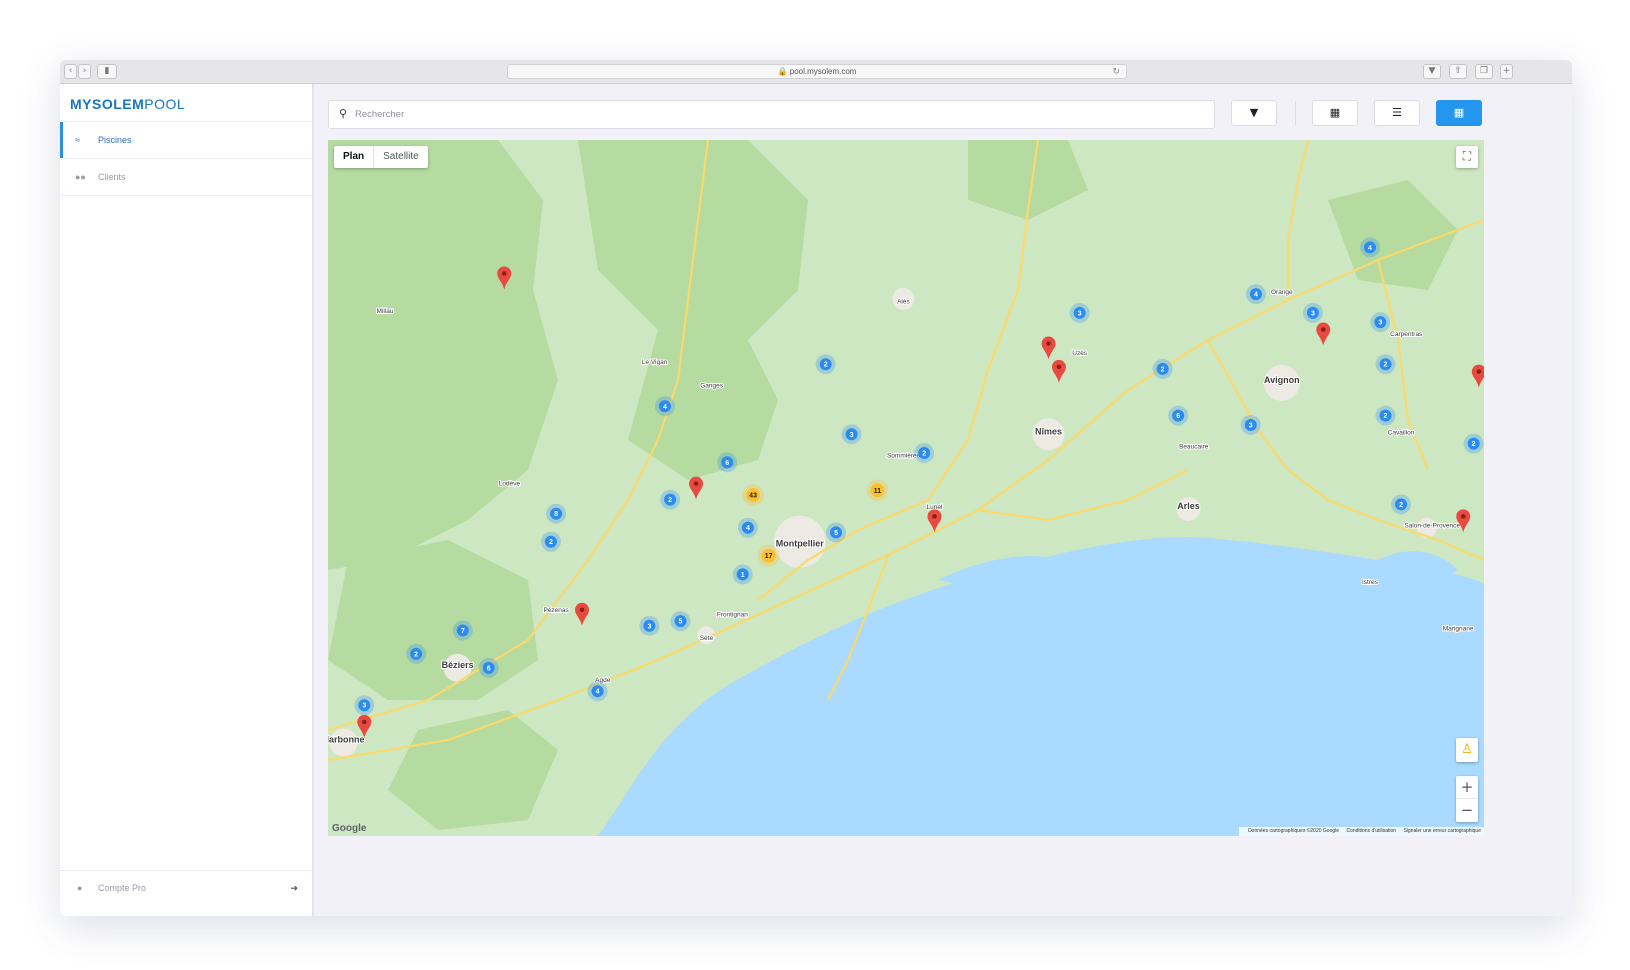 This screenshot has height=970, width=1630. What do you see at coordinates (556, 610) in the screenshot?
I see `place-label: Pézenas` at bounding box center [556, 610].